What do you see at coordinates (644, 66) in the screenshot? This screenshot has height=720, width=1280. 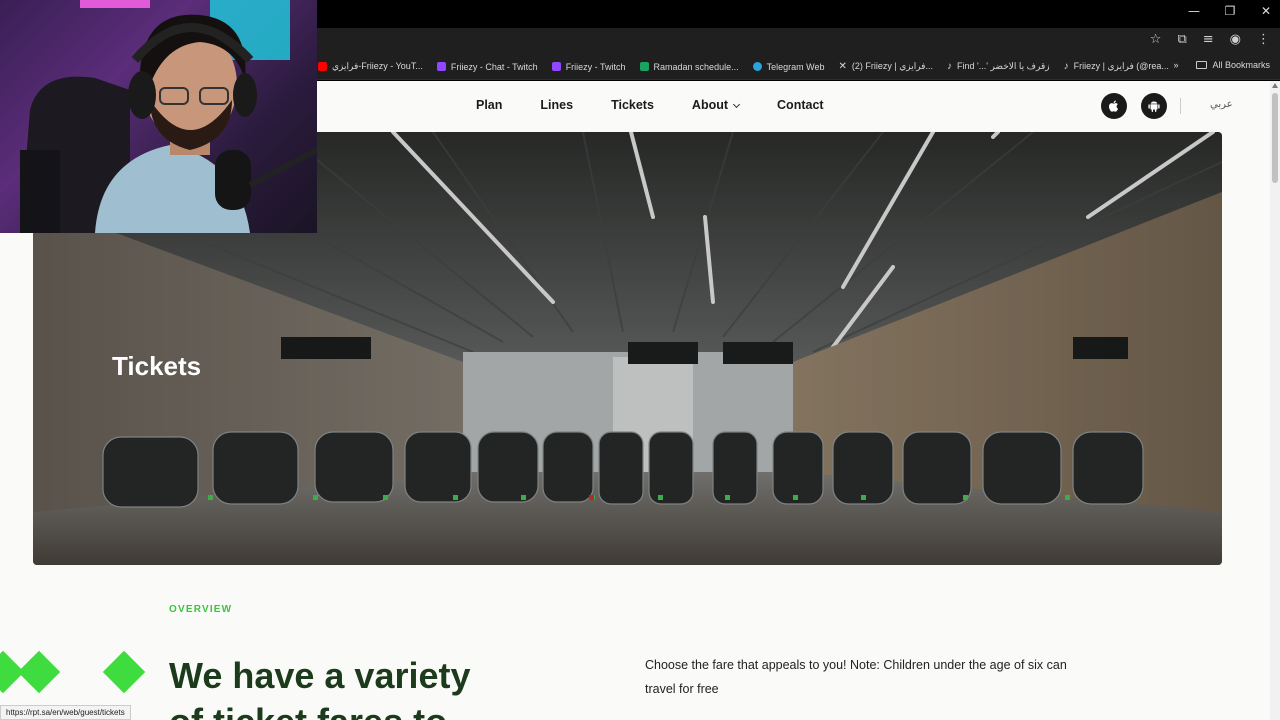 I see `sheets-icon` at bounding box center [644, 66].